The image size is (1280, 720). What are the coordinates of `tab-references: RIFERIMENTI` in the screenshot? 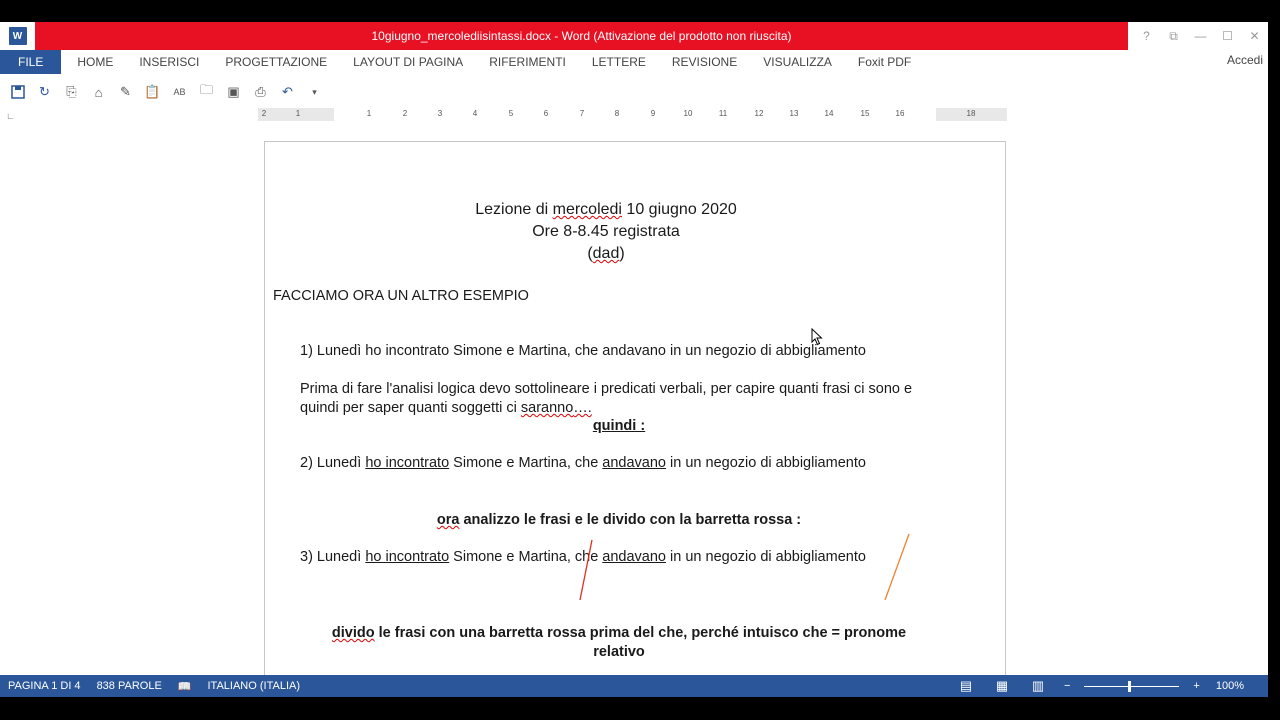 It's located at (527, 62).